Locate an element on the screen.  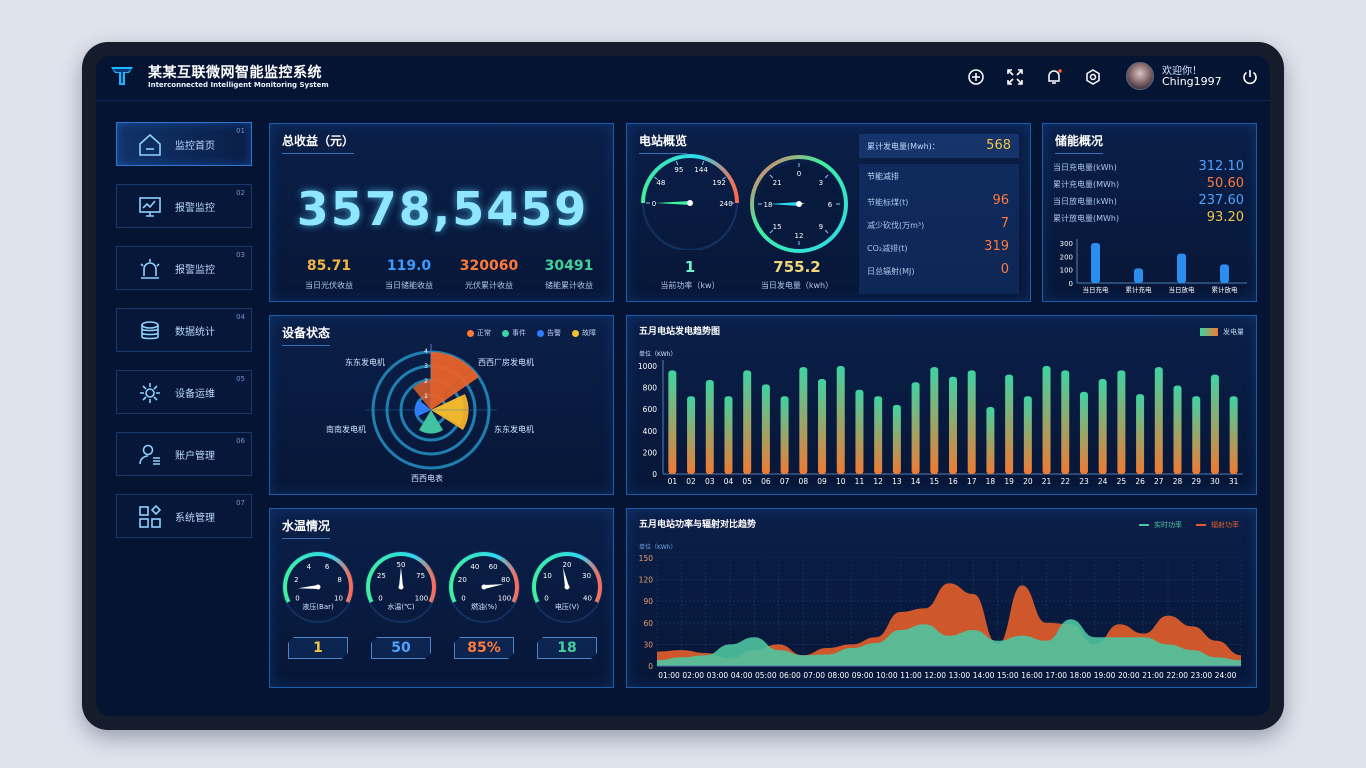
area-x-tick: 13:00 is located at coordinates (960, 675).